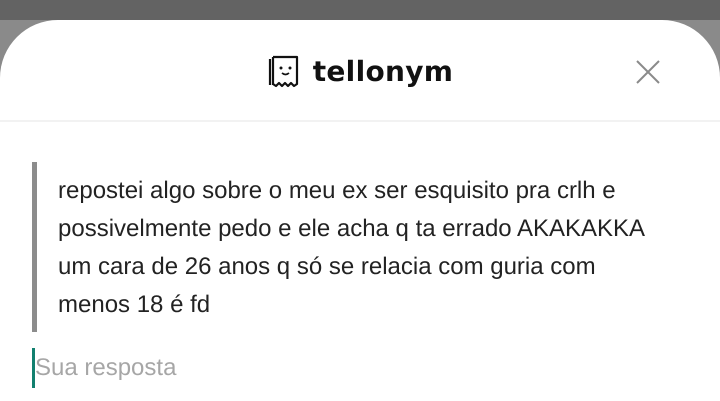  I want to click on logo-icon, so click(283, 71).